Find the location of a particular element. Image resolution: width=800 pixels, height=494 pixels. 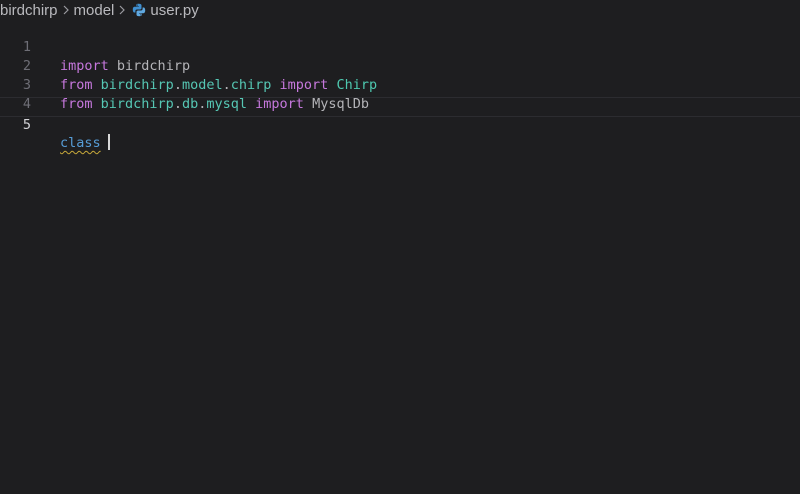

keyword-class: class is located at coordinates (80, 143).